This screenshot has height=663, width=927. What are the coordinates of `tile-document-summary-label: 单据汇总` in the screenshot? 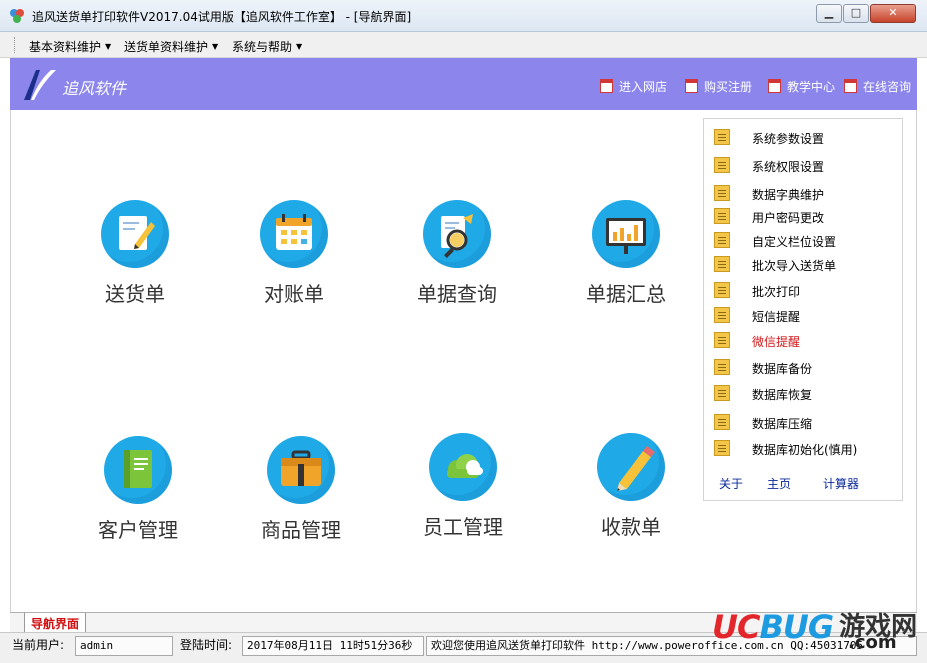 It's located at (626, 294).